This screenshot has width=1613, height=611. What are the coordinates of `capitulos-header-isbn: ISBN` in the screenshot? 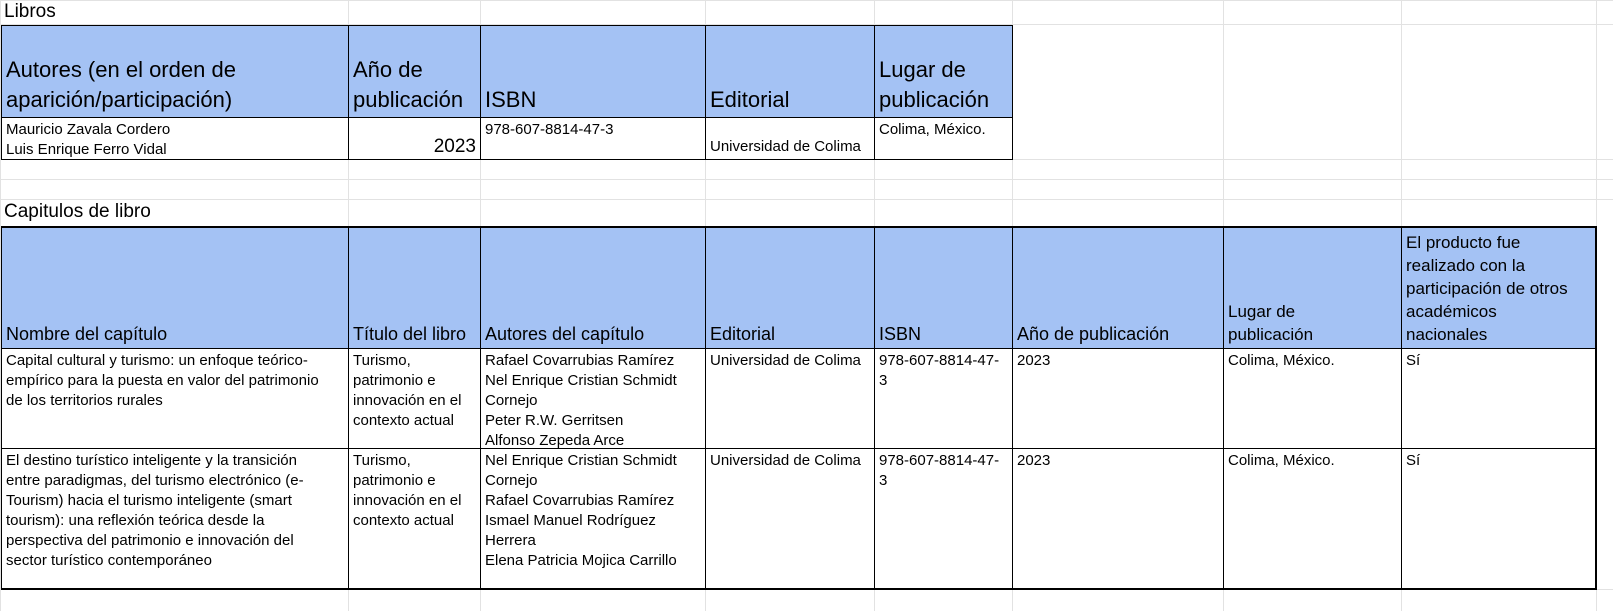 It's located at (944, 287).